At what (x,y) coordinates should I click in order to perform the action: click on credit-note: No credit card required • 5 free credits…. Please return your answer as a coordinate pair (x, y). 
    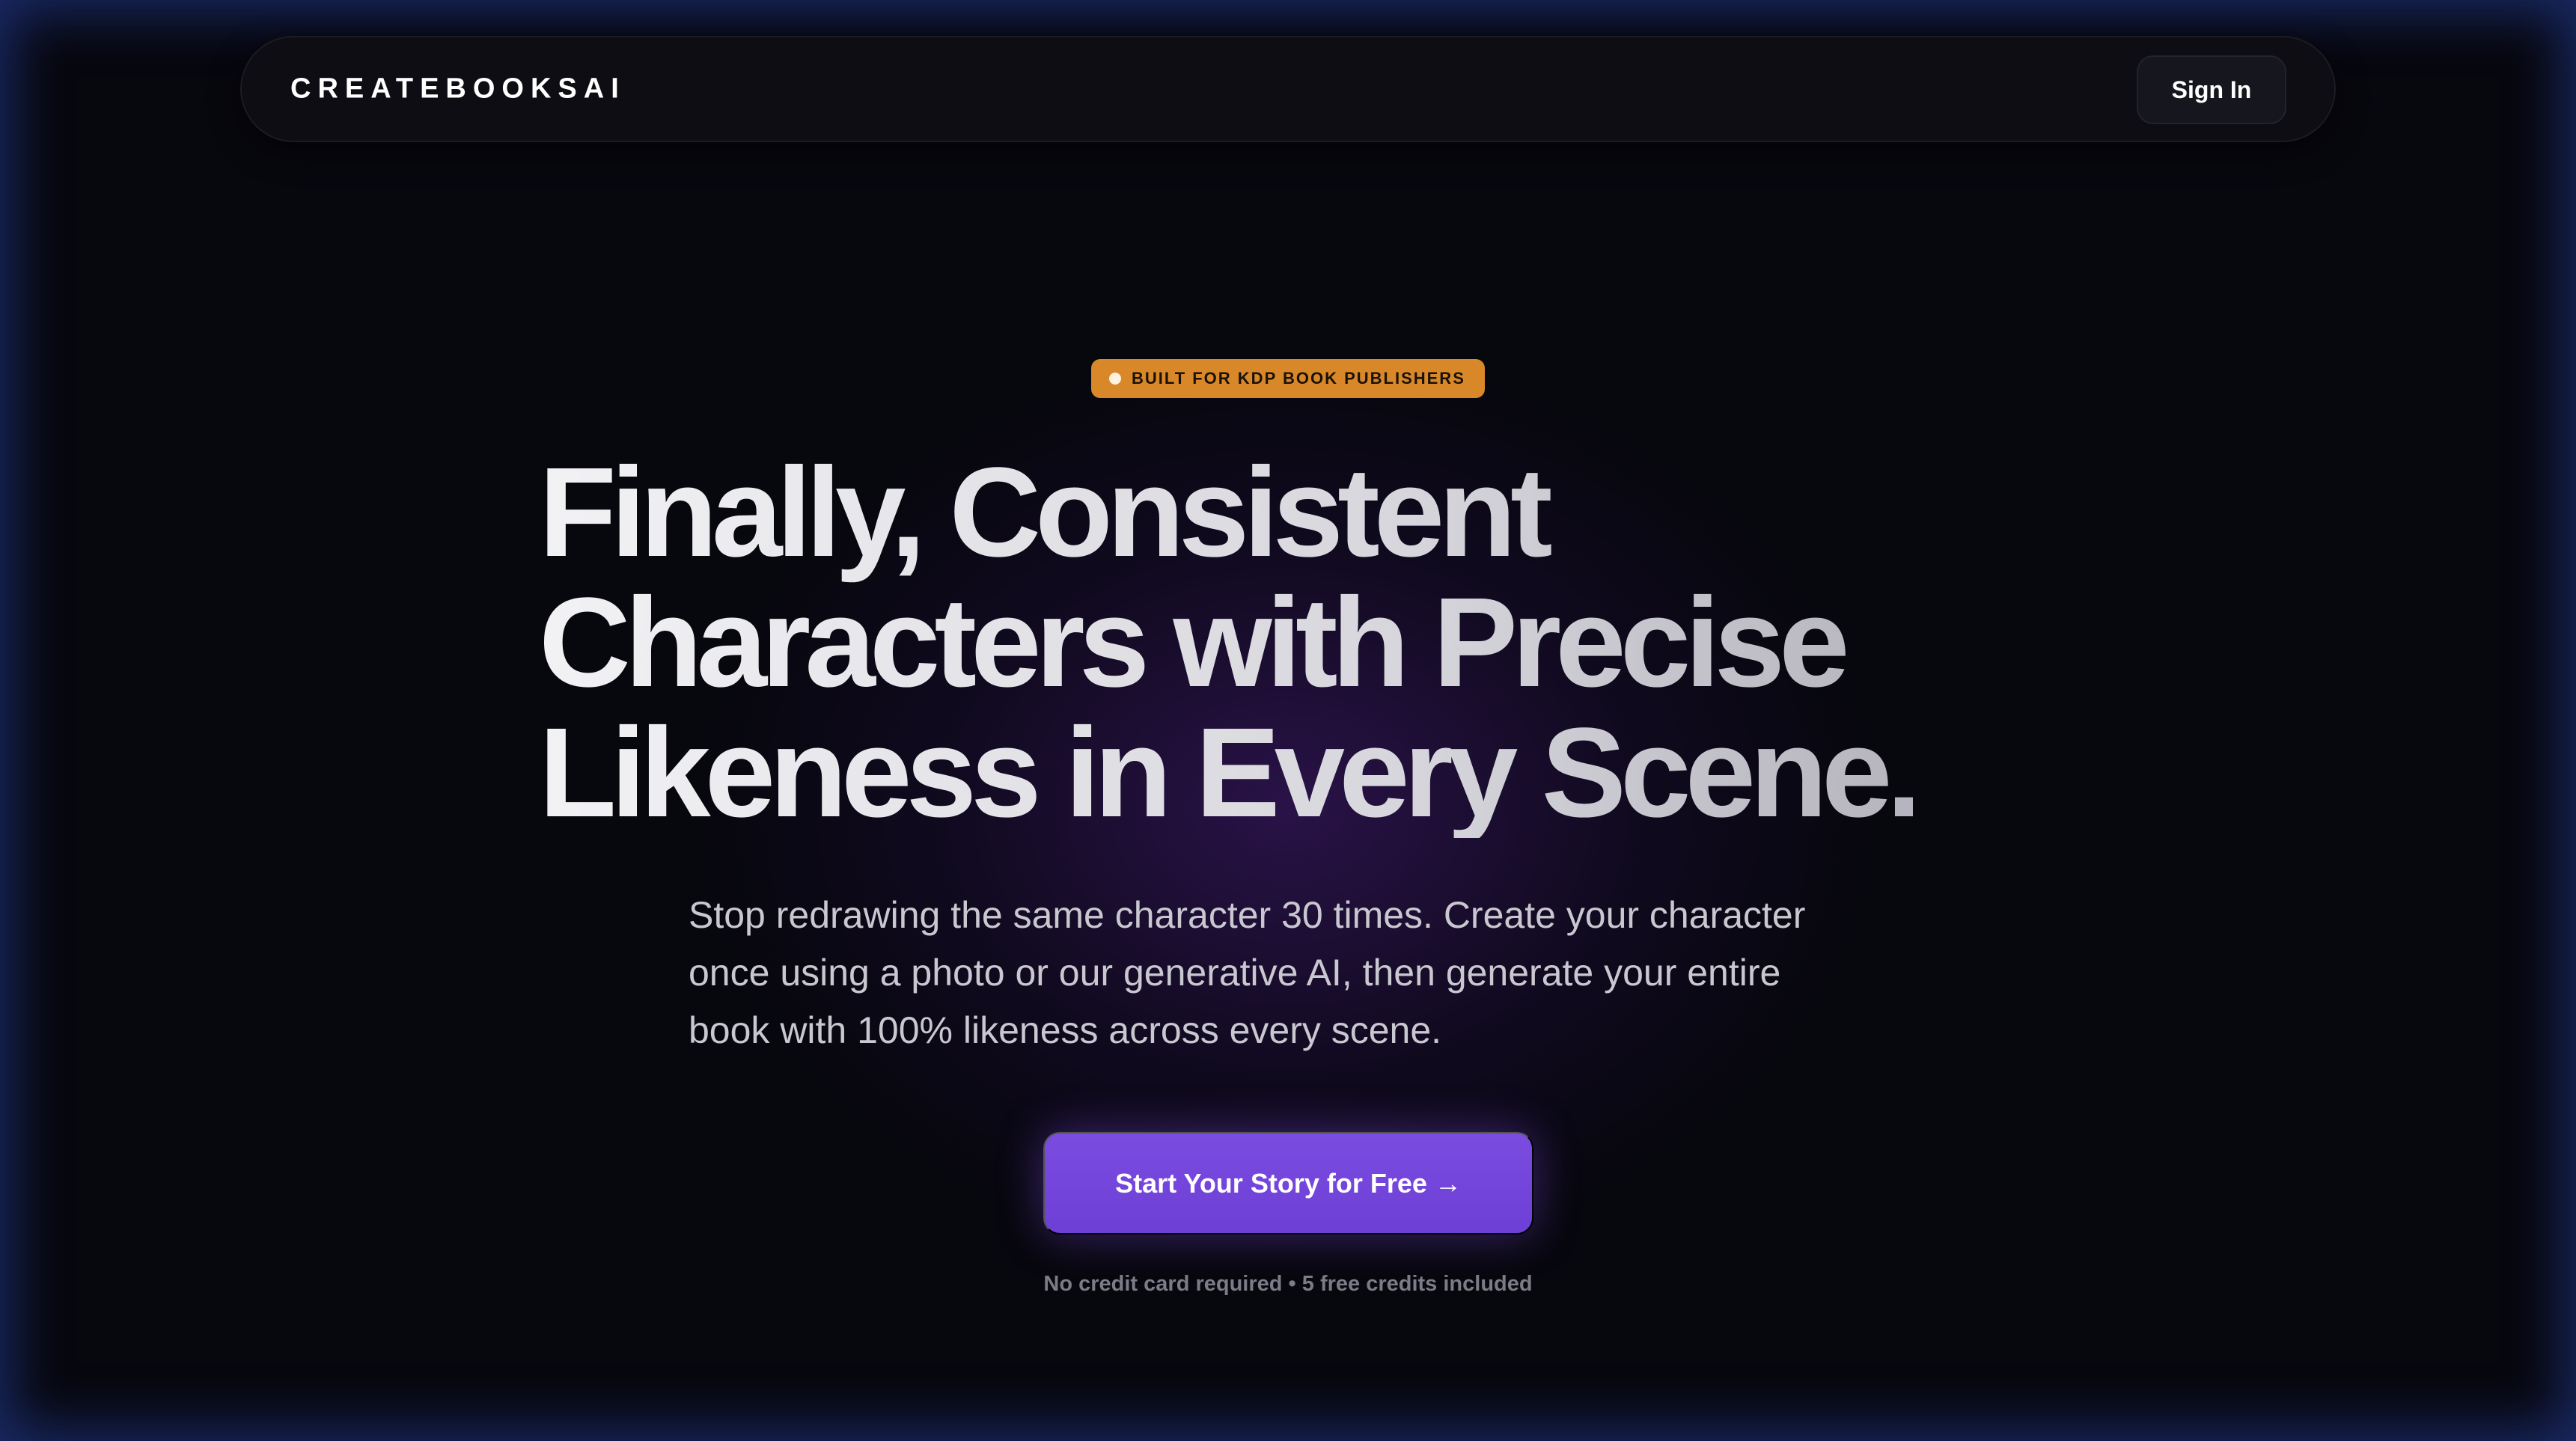
    Looking at the image, I should click on (1288, 1284).